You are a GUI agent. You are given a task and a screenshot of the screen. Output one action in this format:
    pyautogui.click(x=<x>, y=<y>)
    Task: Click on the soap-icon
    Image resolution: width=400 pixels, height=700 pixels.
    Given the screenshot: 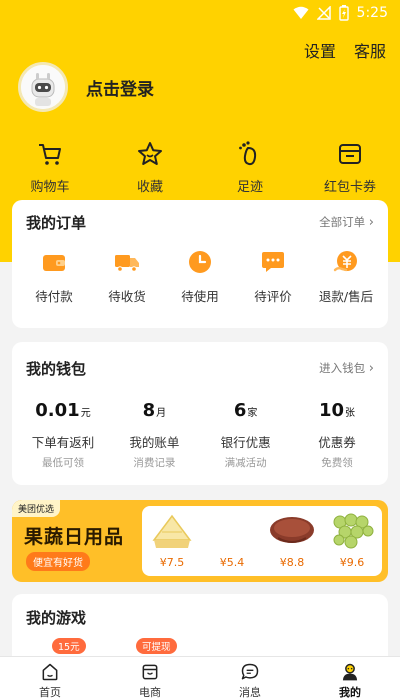 What is the action you would take?
    pyautogui.click(x=232, y=537)
    